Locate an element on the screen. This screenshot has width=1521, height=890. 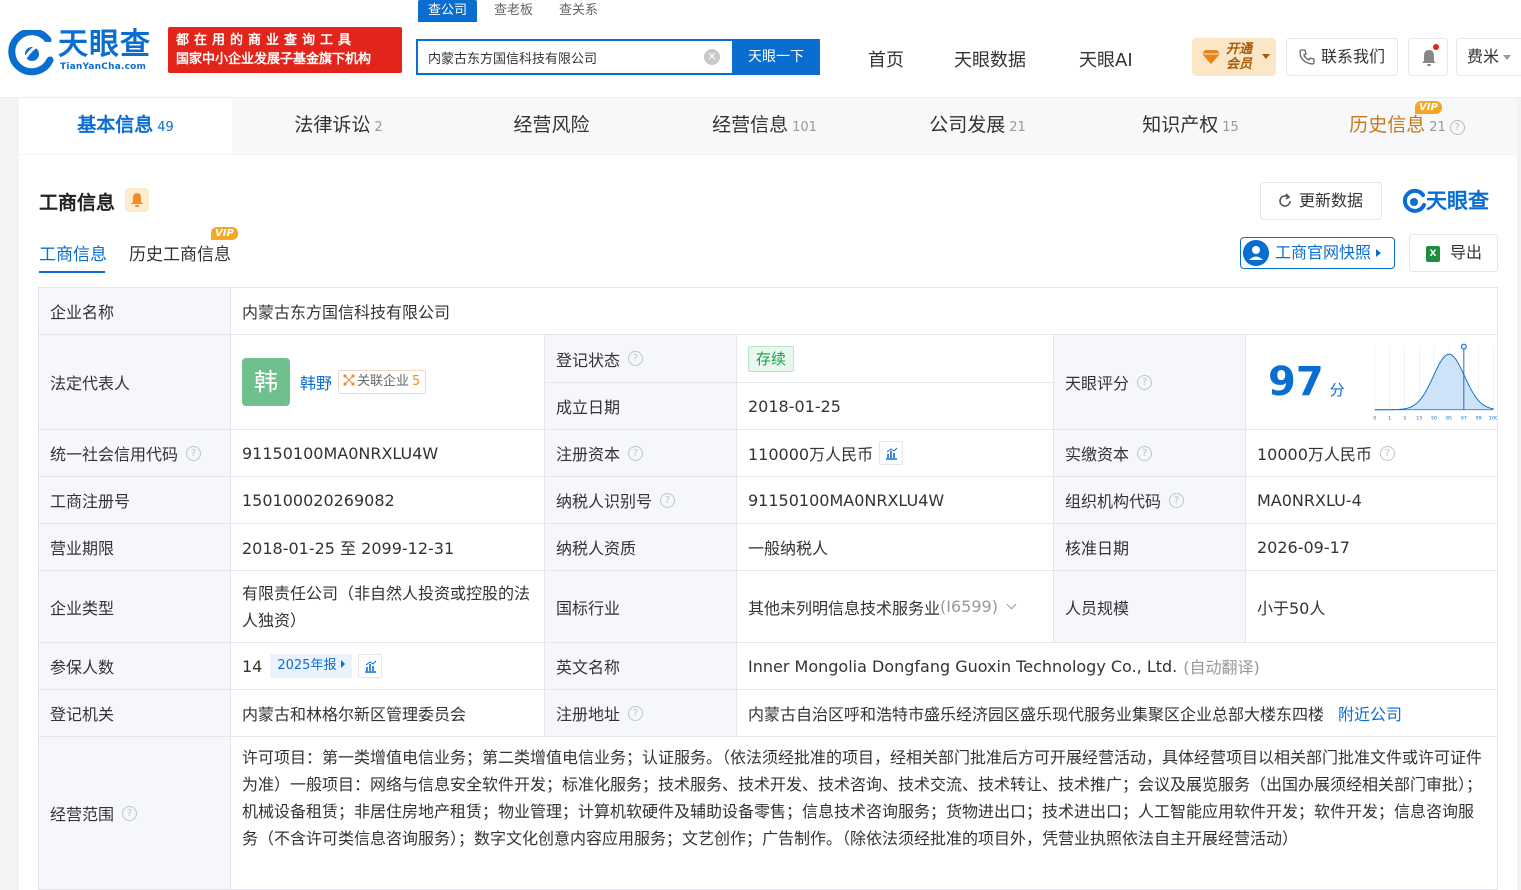
found-date-label: 成立日期 is located at coordinates (640, 406).